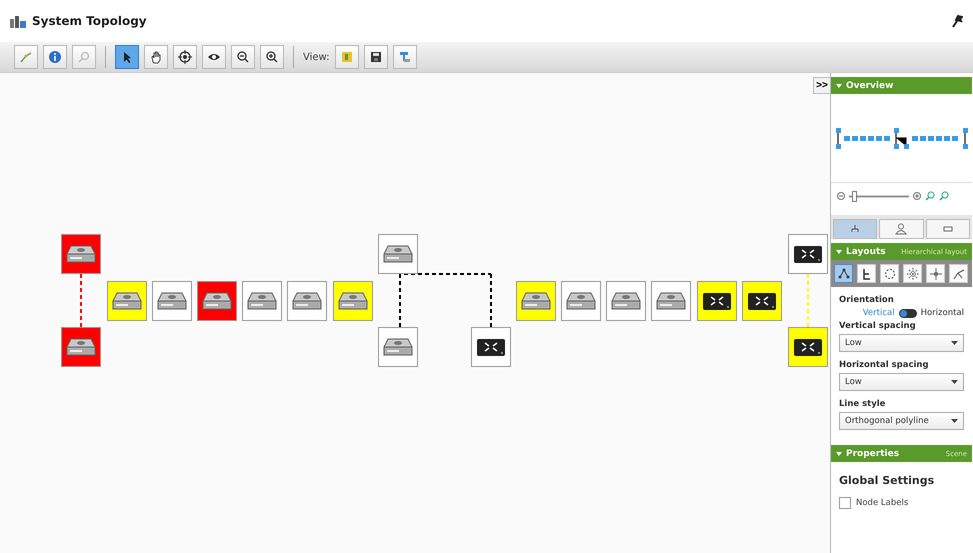 The width and height of the screenshot is (973, 553). What do you see at coordinates (901, 85) in the screenshot?
I see `panel-header: Overview` at bounding box center [901, 85].